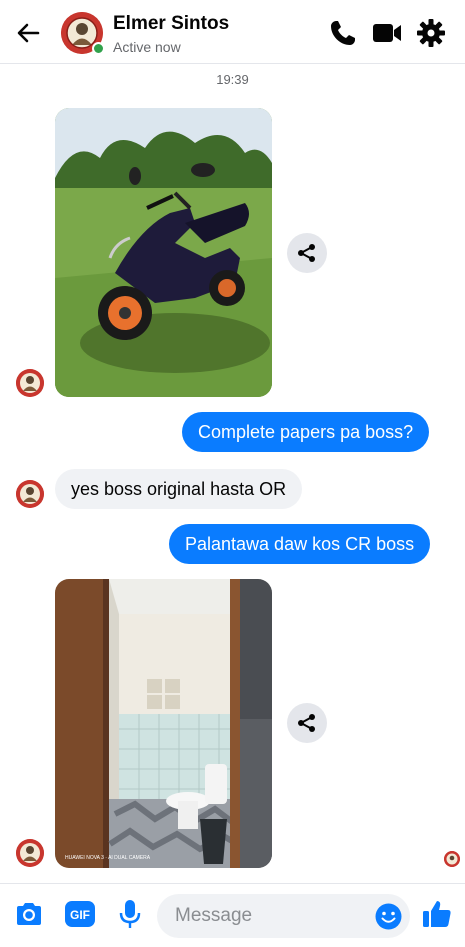  What do you see at coordinates (98, 48) in the screenshot?
I see `active-status-dot` at bounding box center [98, 48].